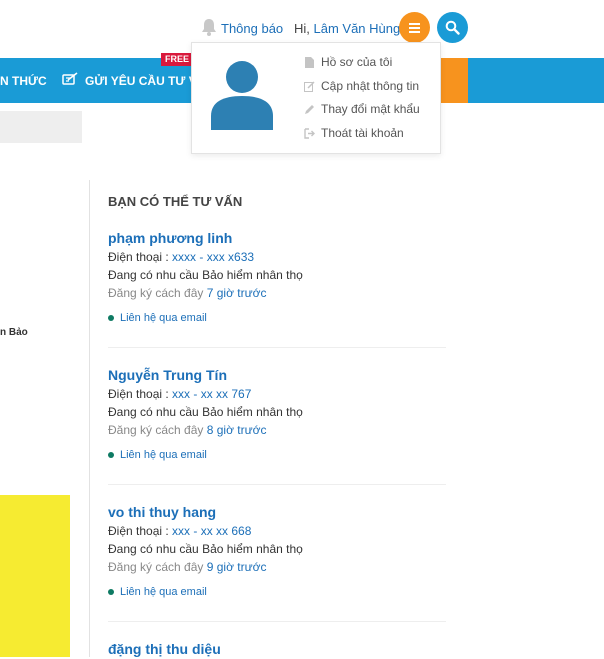 The image size is (604, 659). Describe the element at coordinates (277, 430) in the screenshot. I see `registered-row: Đăng ký cách đây 8 giờ trước` at that location.